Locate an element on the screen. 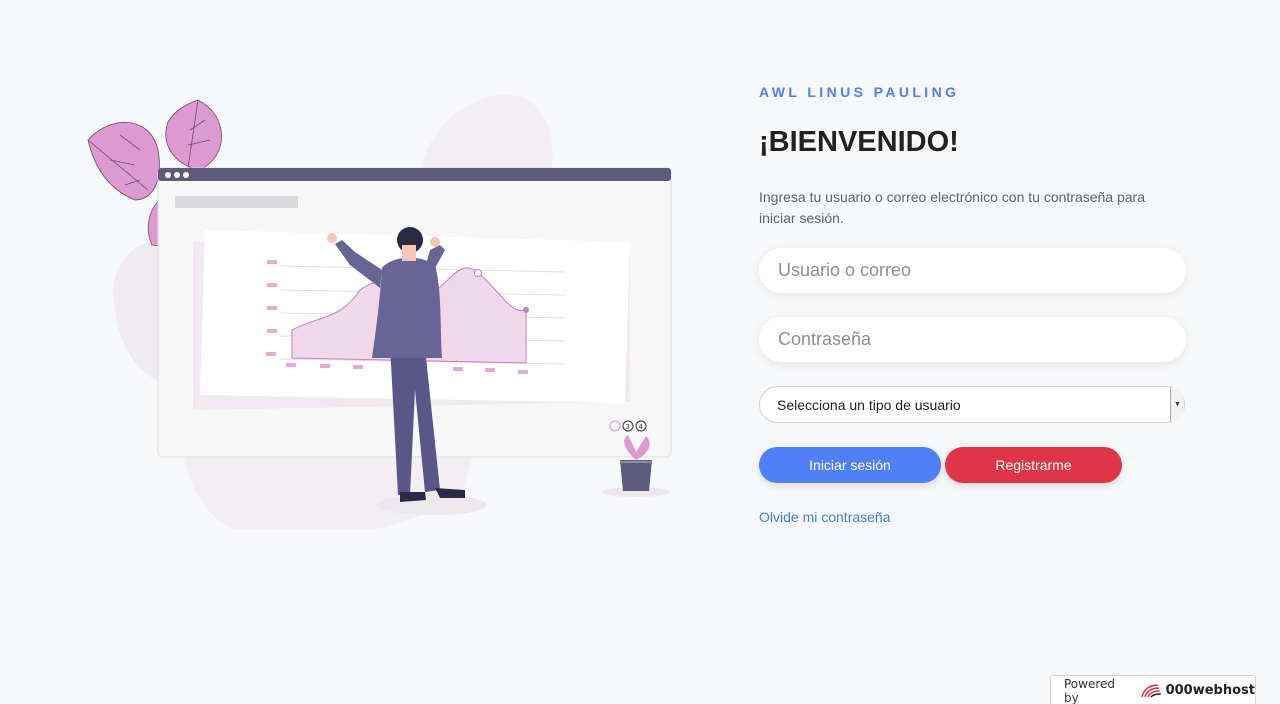  login-button: Iniciar sesión is located at coordinates (850, 465).